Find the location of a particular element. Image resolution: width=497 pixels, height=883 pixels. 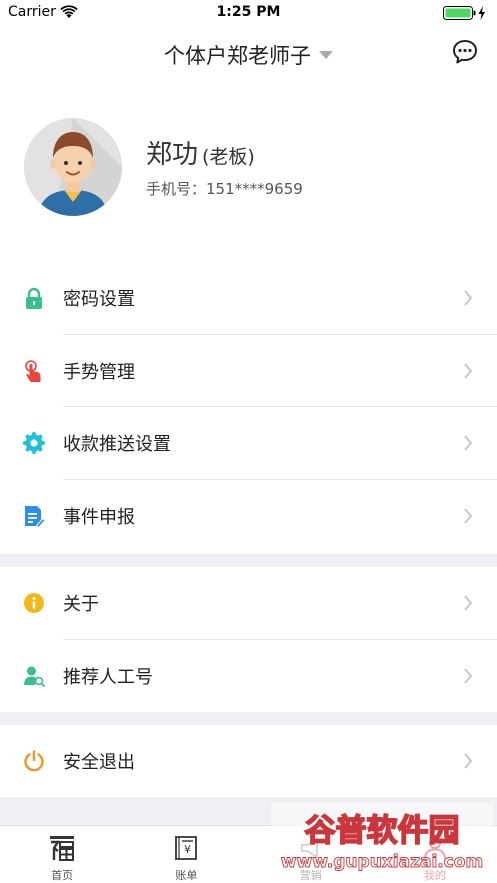

power-icon is located at coordinates (34, 761).